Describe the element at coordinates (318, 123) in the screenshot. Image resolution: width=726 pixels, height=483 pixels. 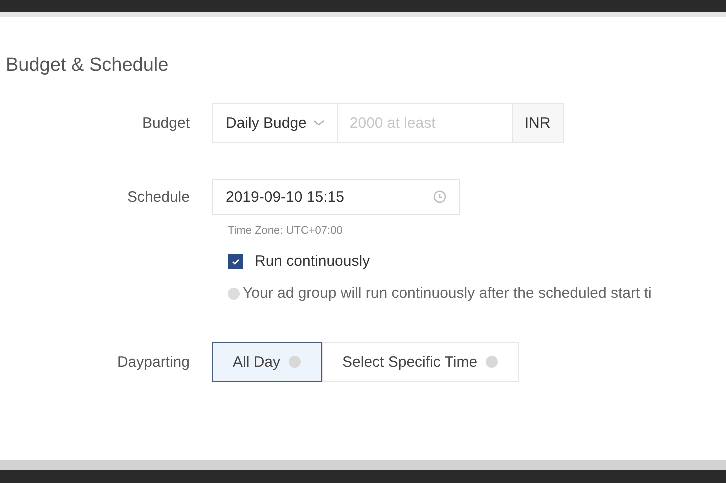
I see `chevron-down-icon` at that location.